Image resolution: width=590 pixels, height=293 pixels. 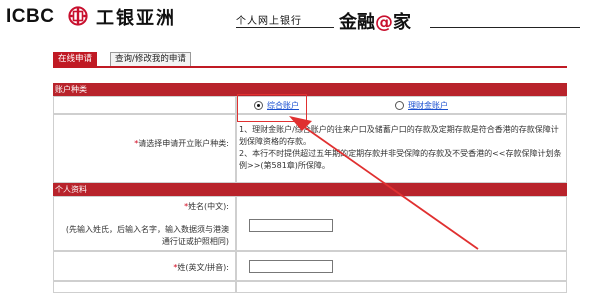 I want to click on section-personal-info: 个人资料, so click(x=310, y=189).